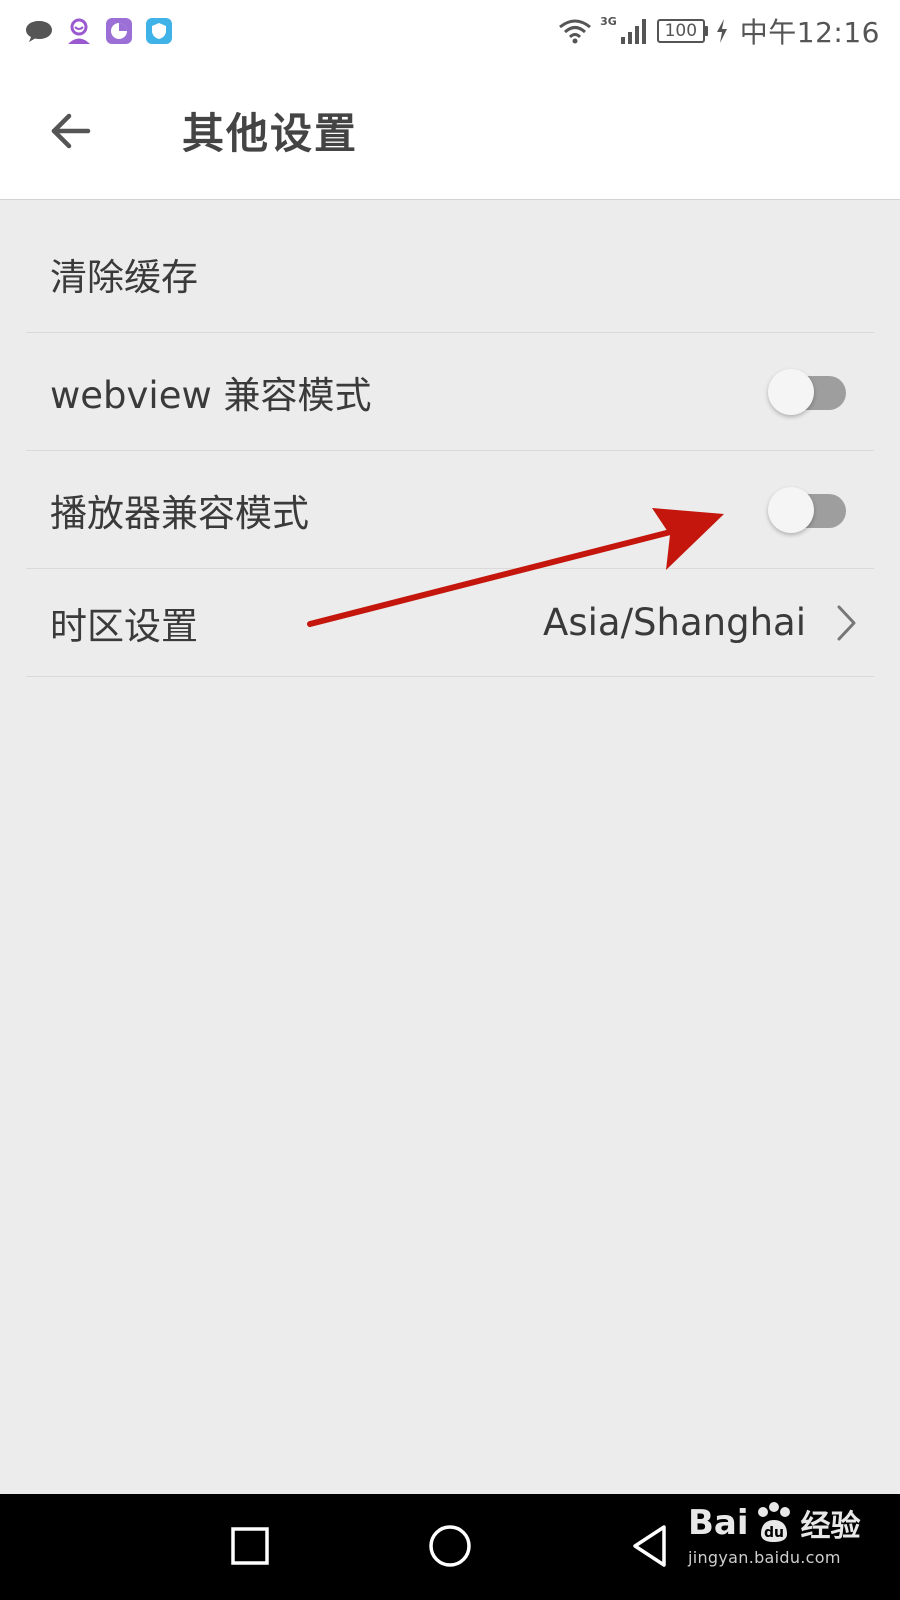 The image size is (900, 1600). I want to click on paw-icon: du, so click(773, 1522).